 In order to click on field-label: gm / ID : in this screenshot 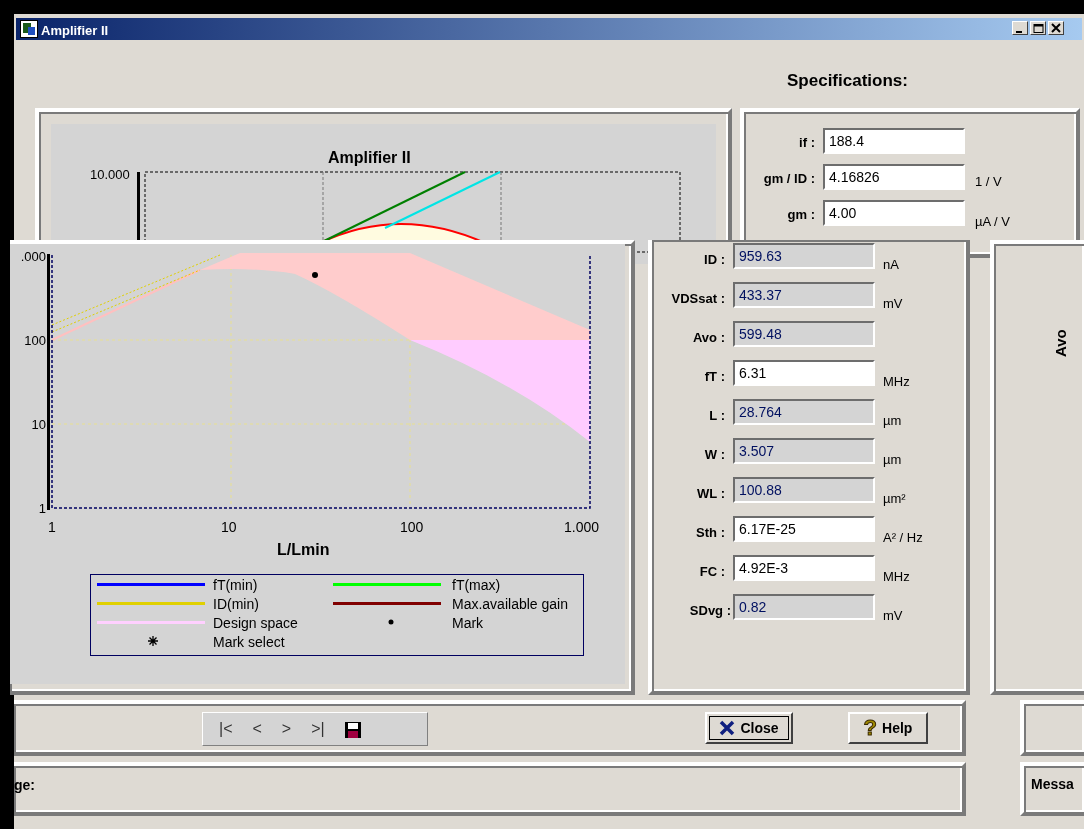, I will do `click(788, 179)`.